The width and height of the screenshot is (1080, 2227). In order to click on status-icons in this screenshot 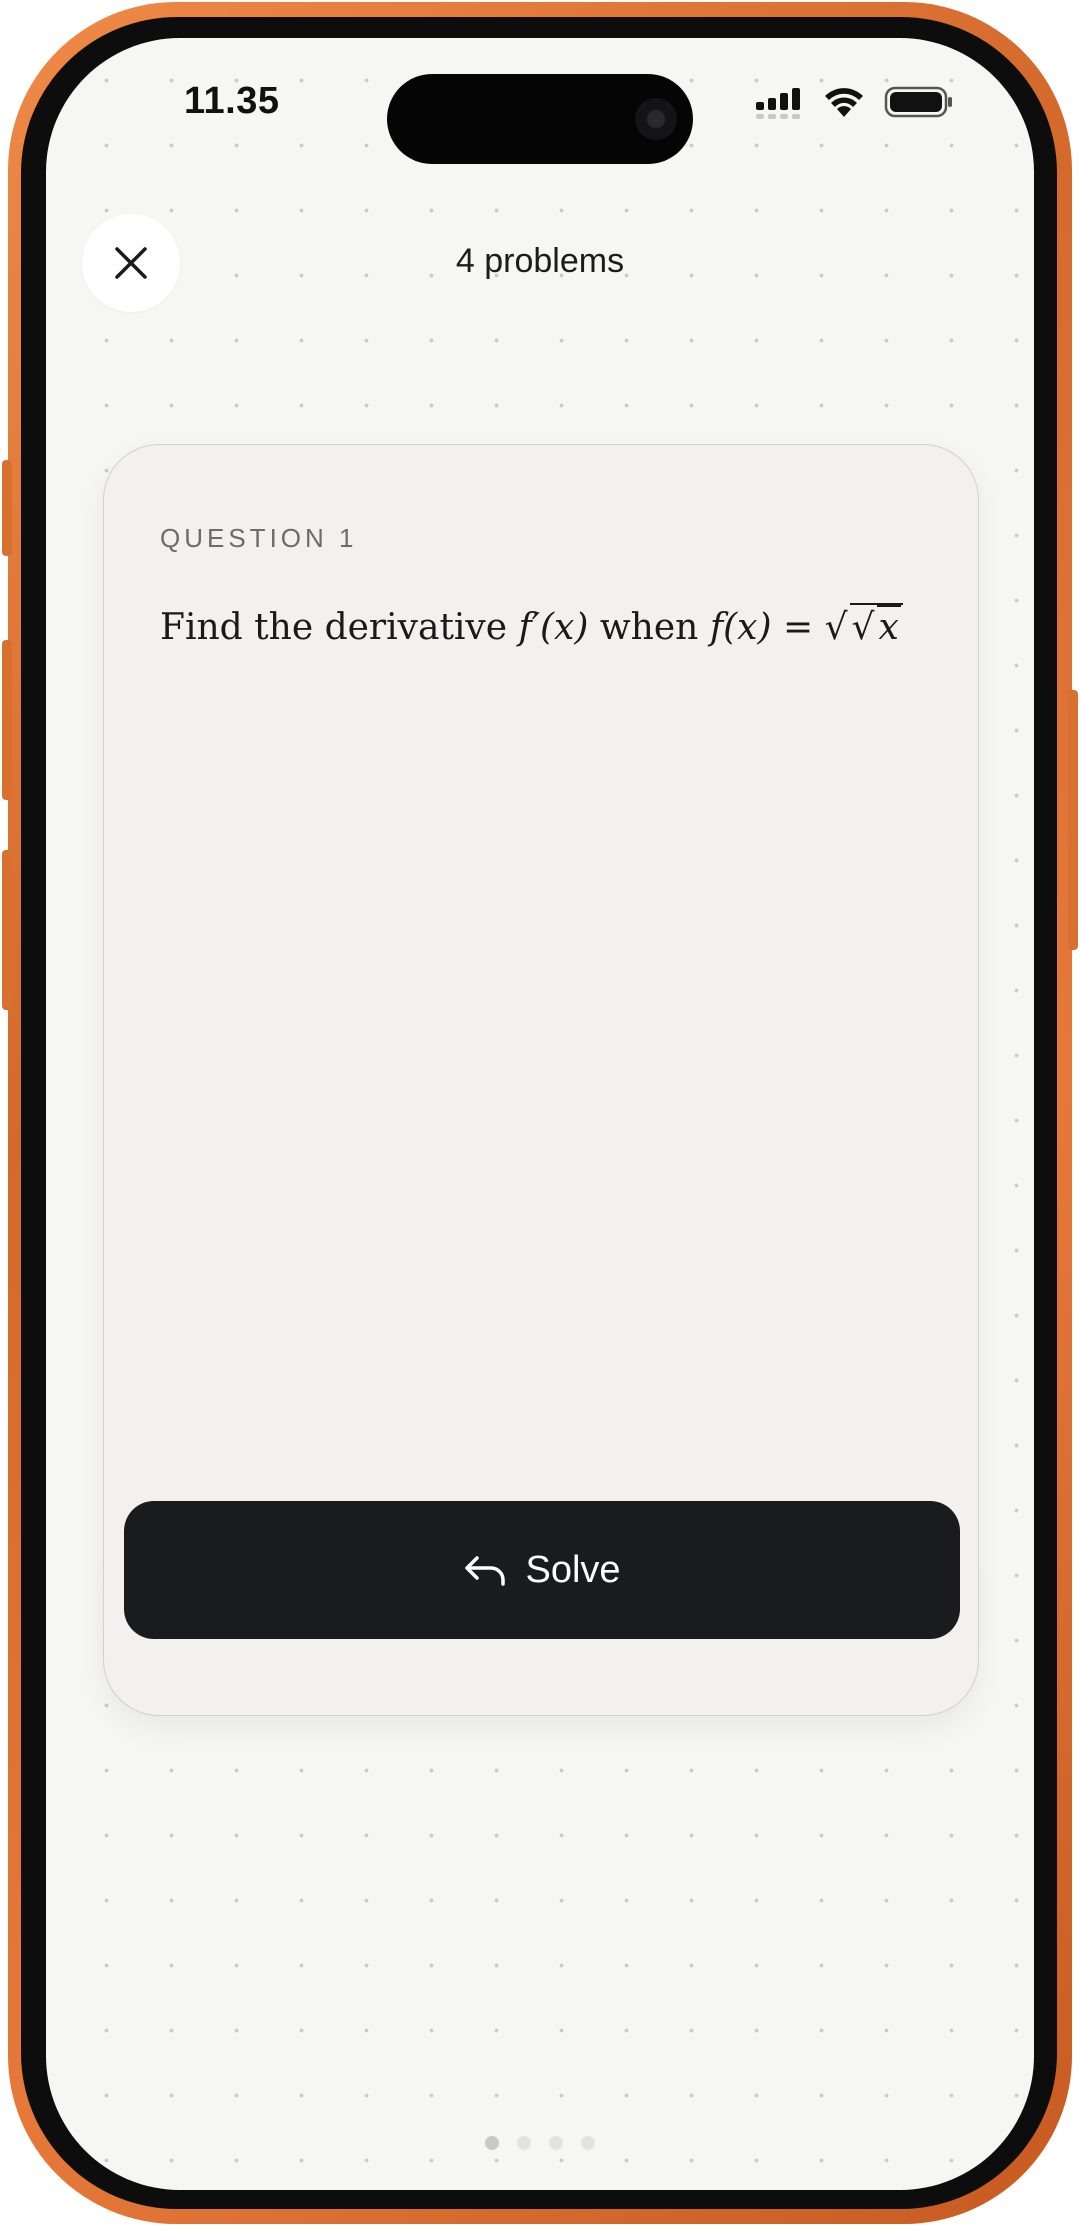, I will do `click(854, 104)`.